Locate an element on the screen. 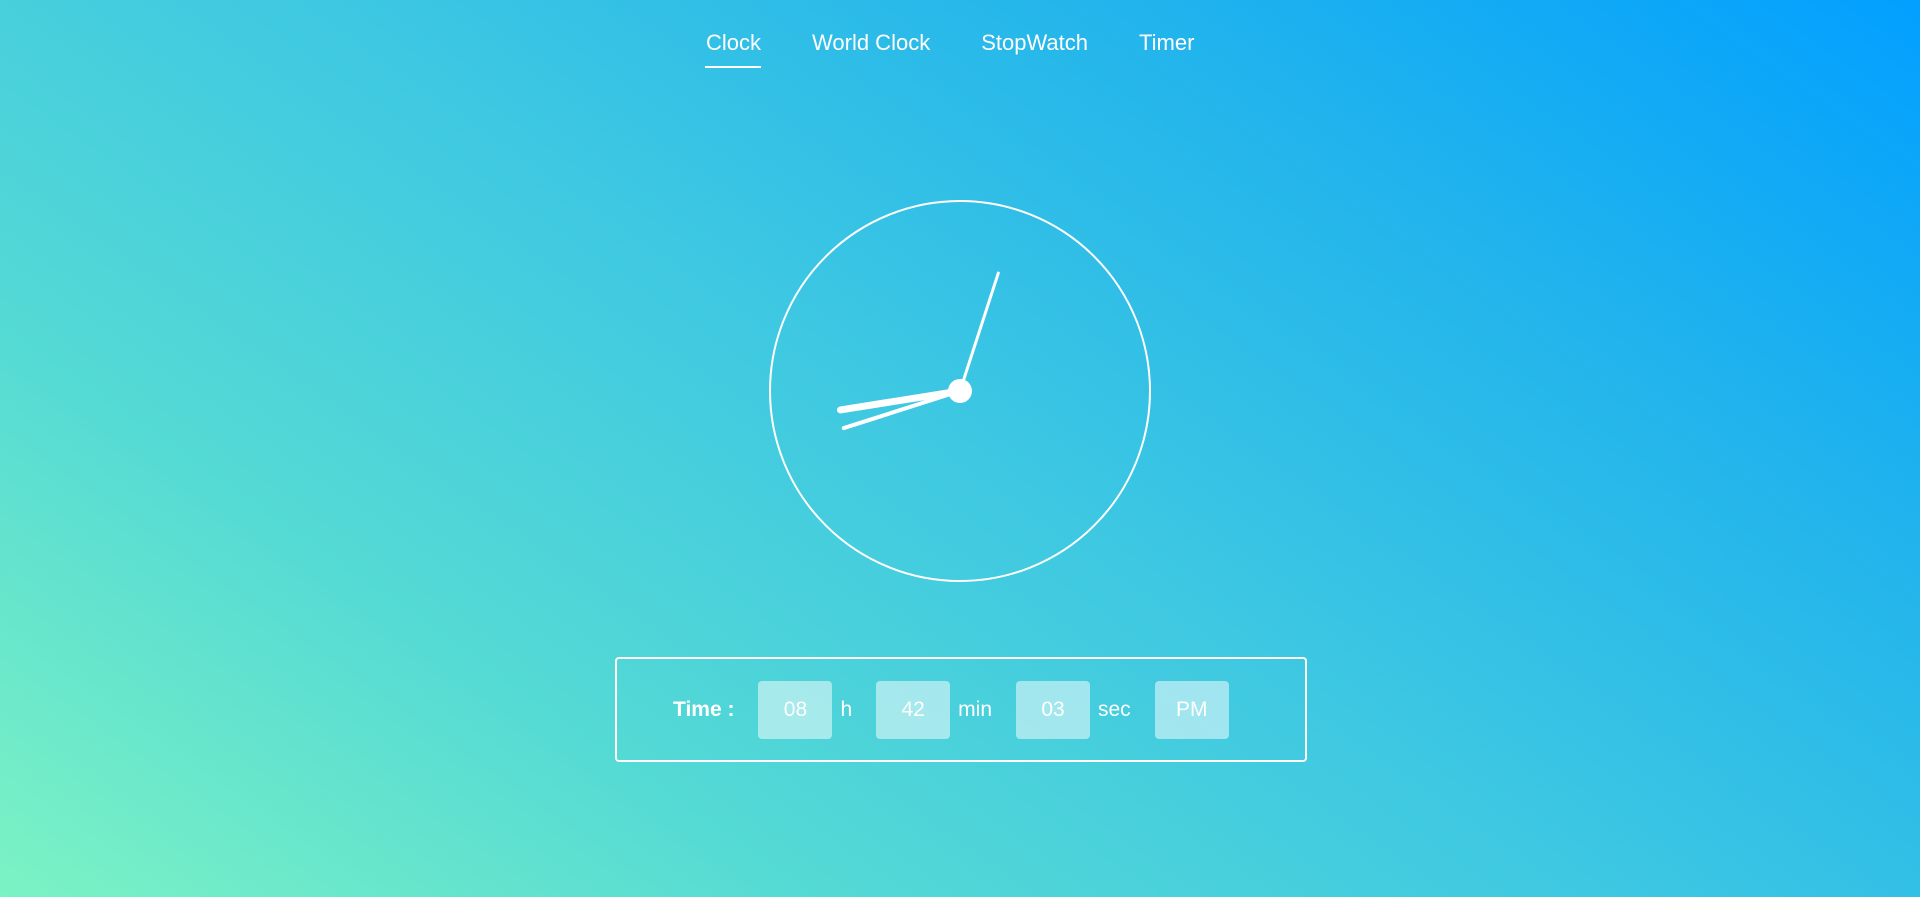 The width and height of the screenshot is (1920, 897). second-hand is located at coordinates (979, 332).